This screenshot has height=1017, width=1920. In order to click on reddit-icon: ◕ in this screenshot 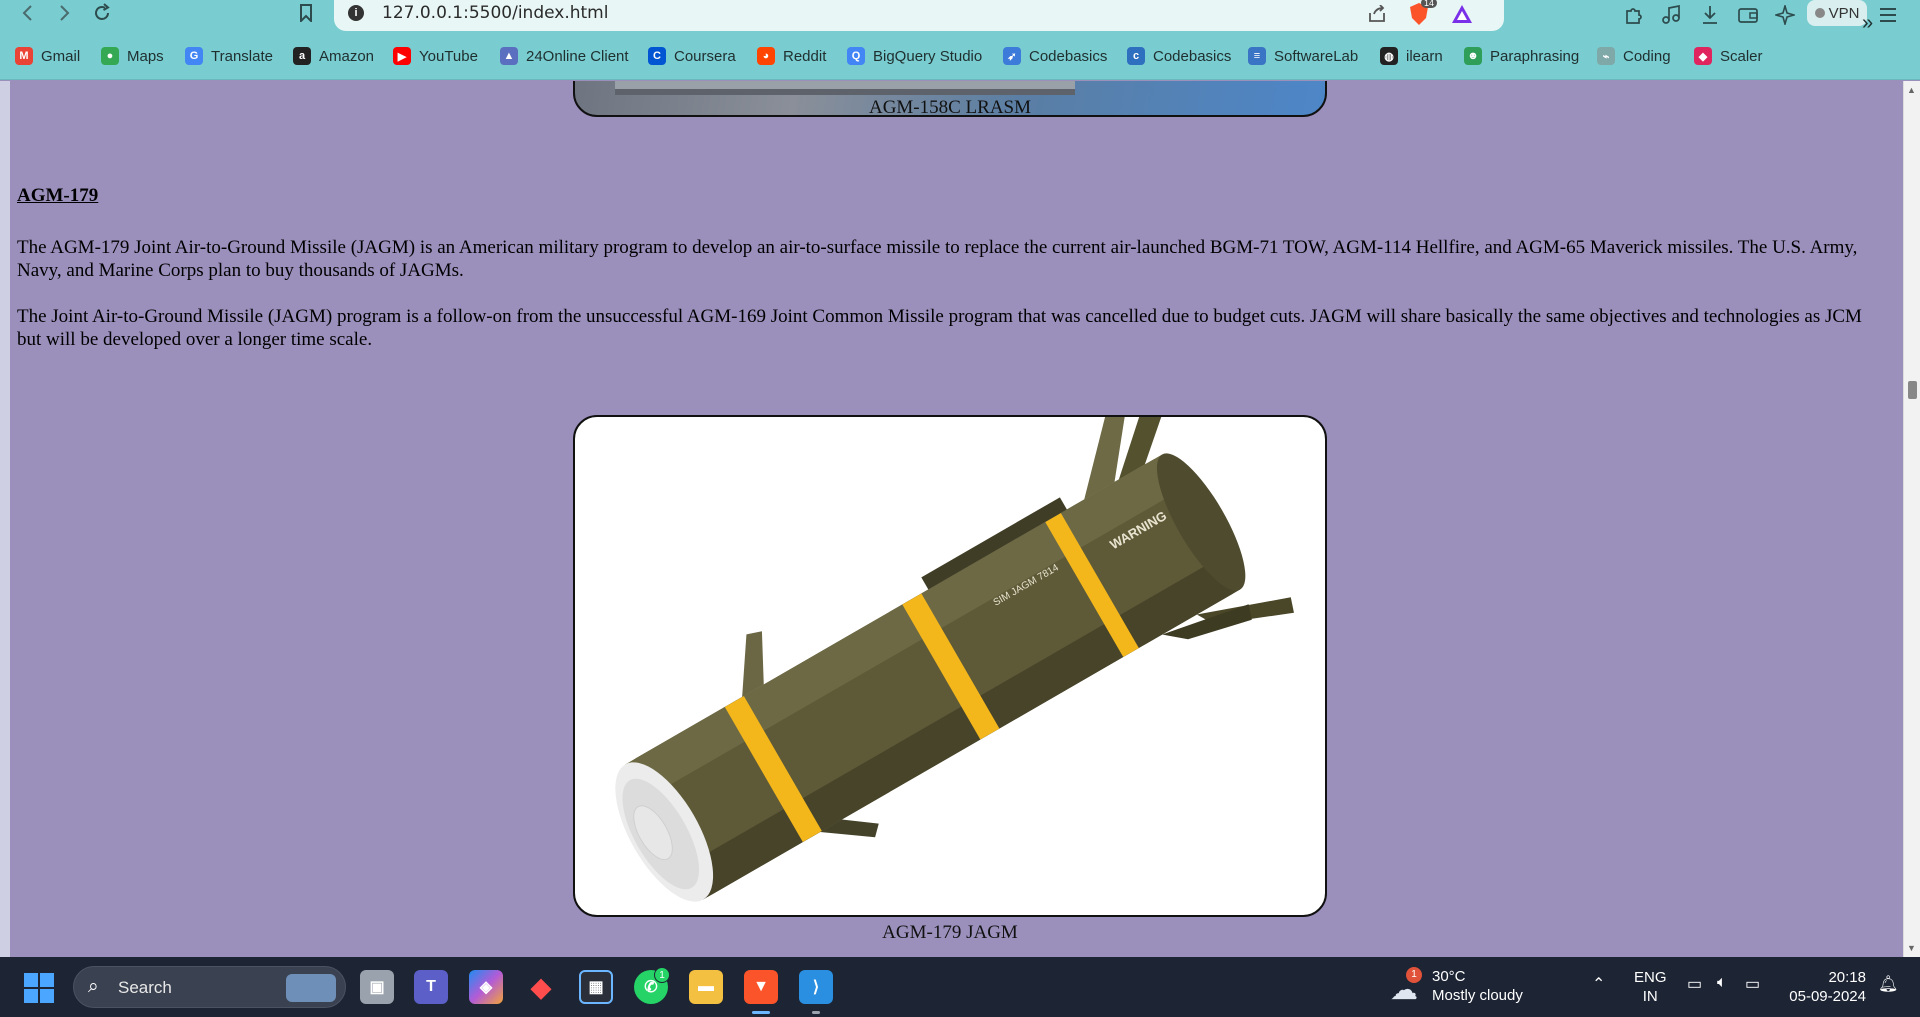, I will do `click(766, 56)`.